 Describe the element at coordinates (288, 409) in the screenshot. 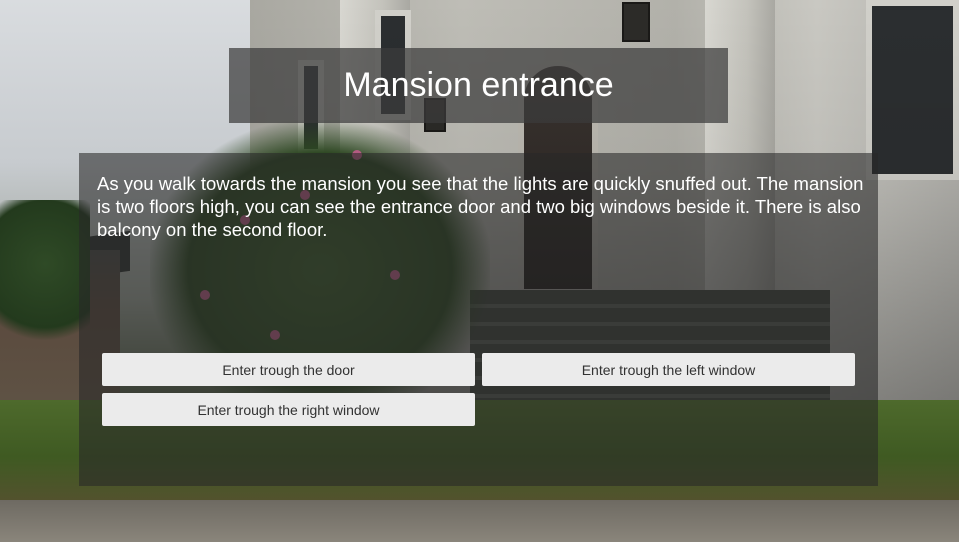

I see `enter-right-window-button: Enter trough the right window` at that location.